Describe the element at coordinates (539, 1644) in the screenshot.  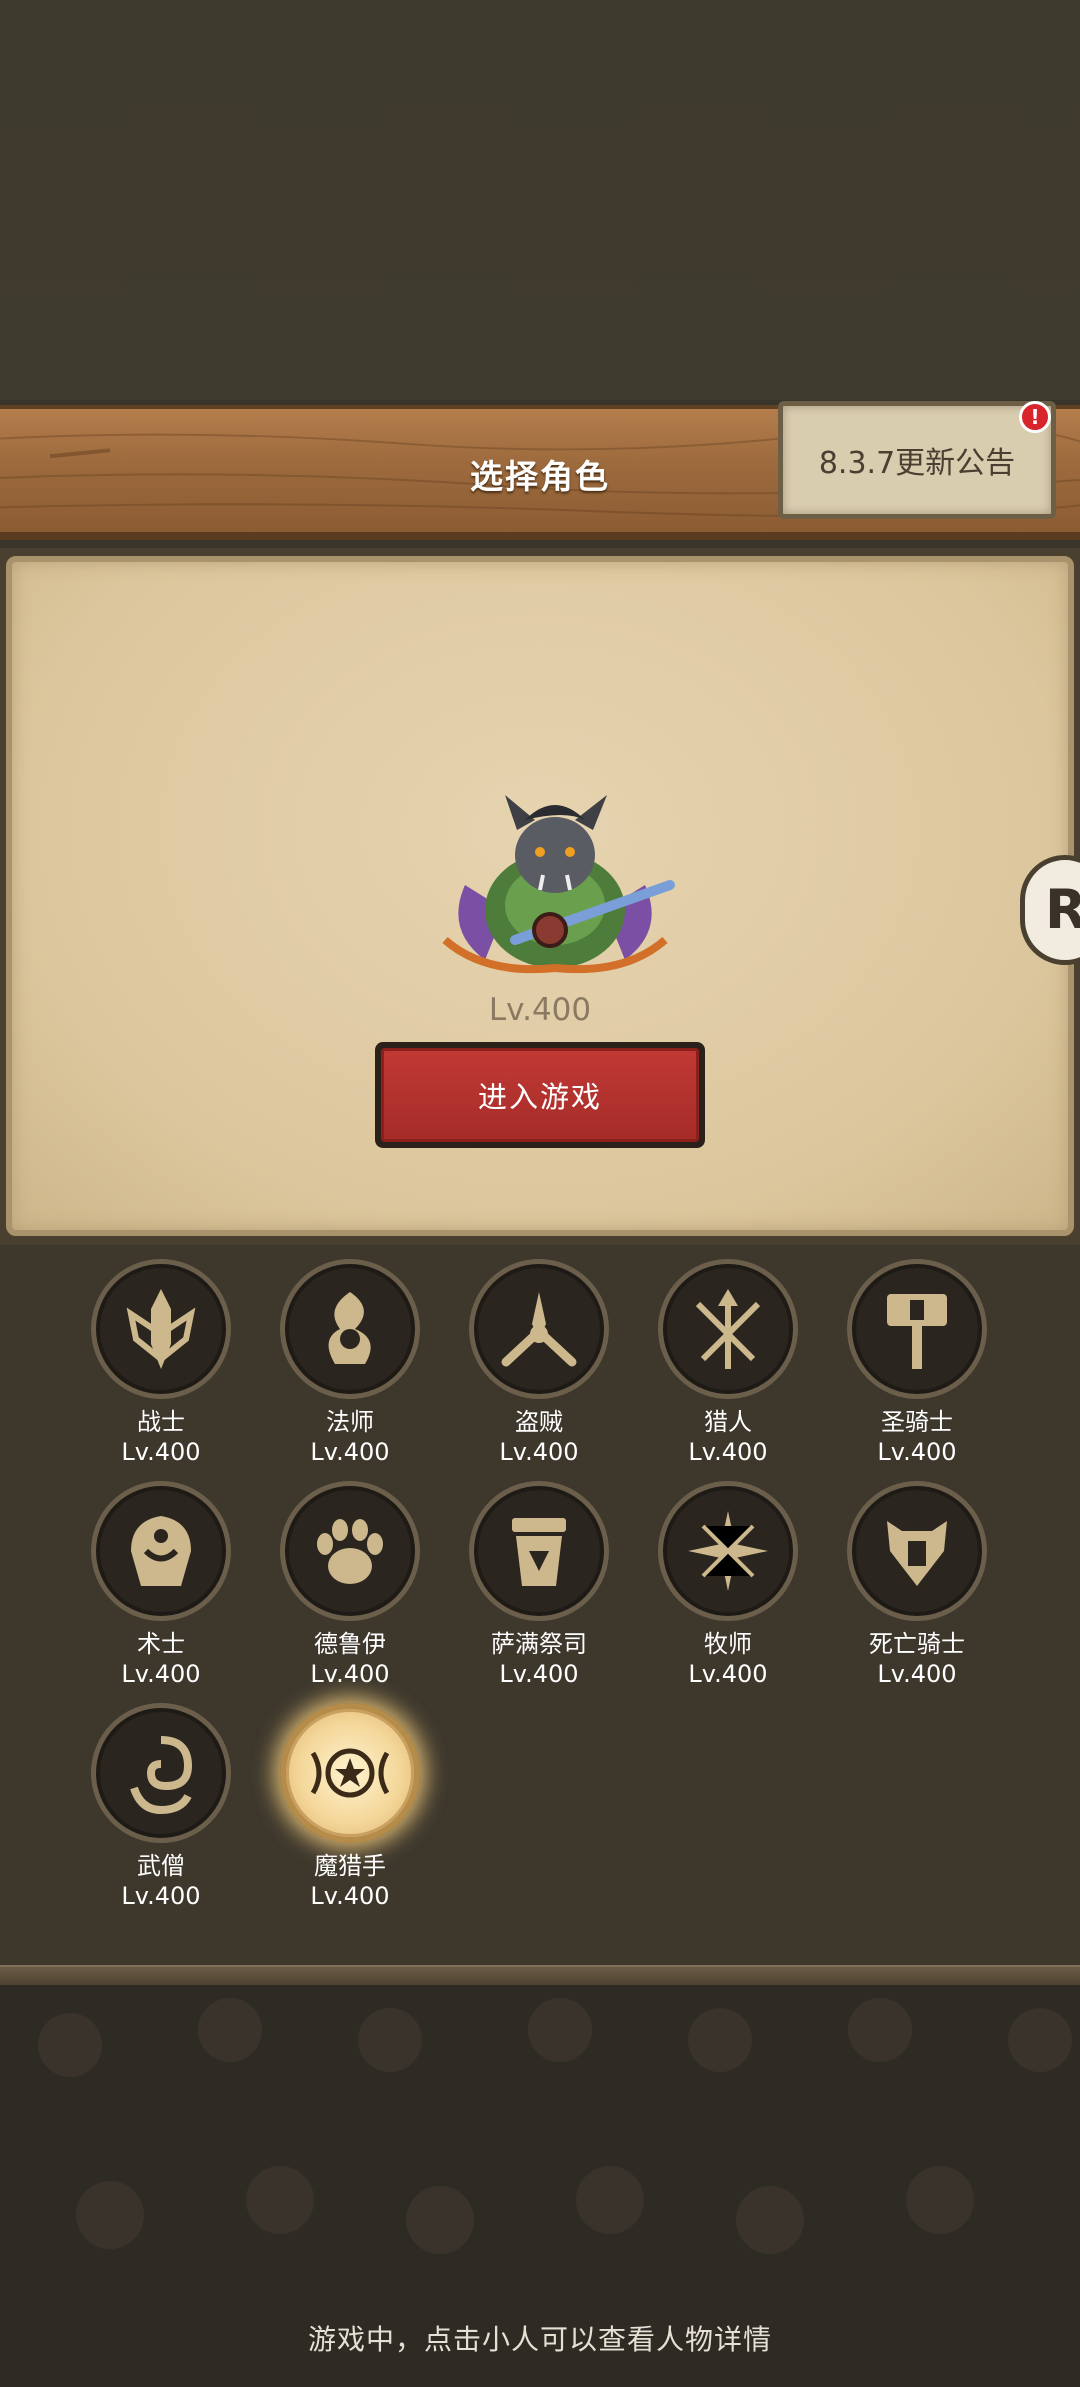
I see `class-name: 萨满祭司` at that location.